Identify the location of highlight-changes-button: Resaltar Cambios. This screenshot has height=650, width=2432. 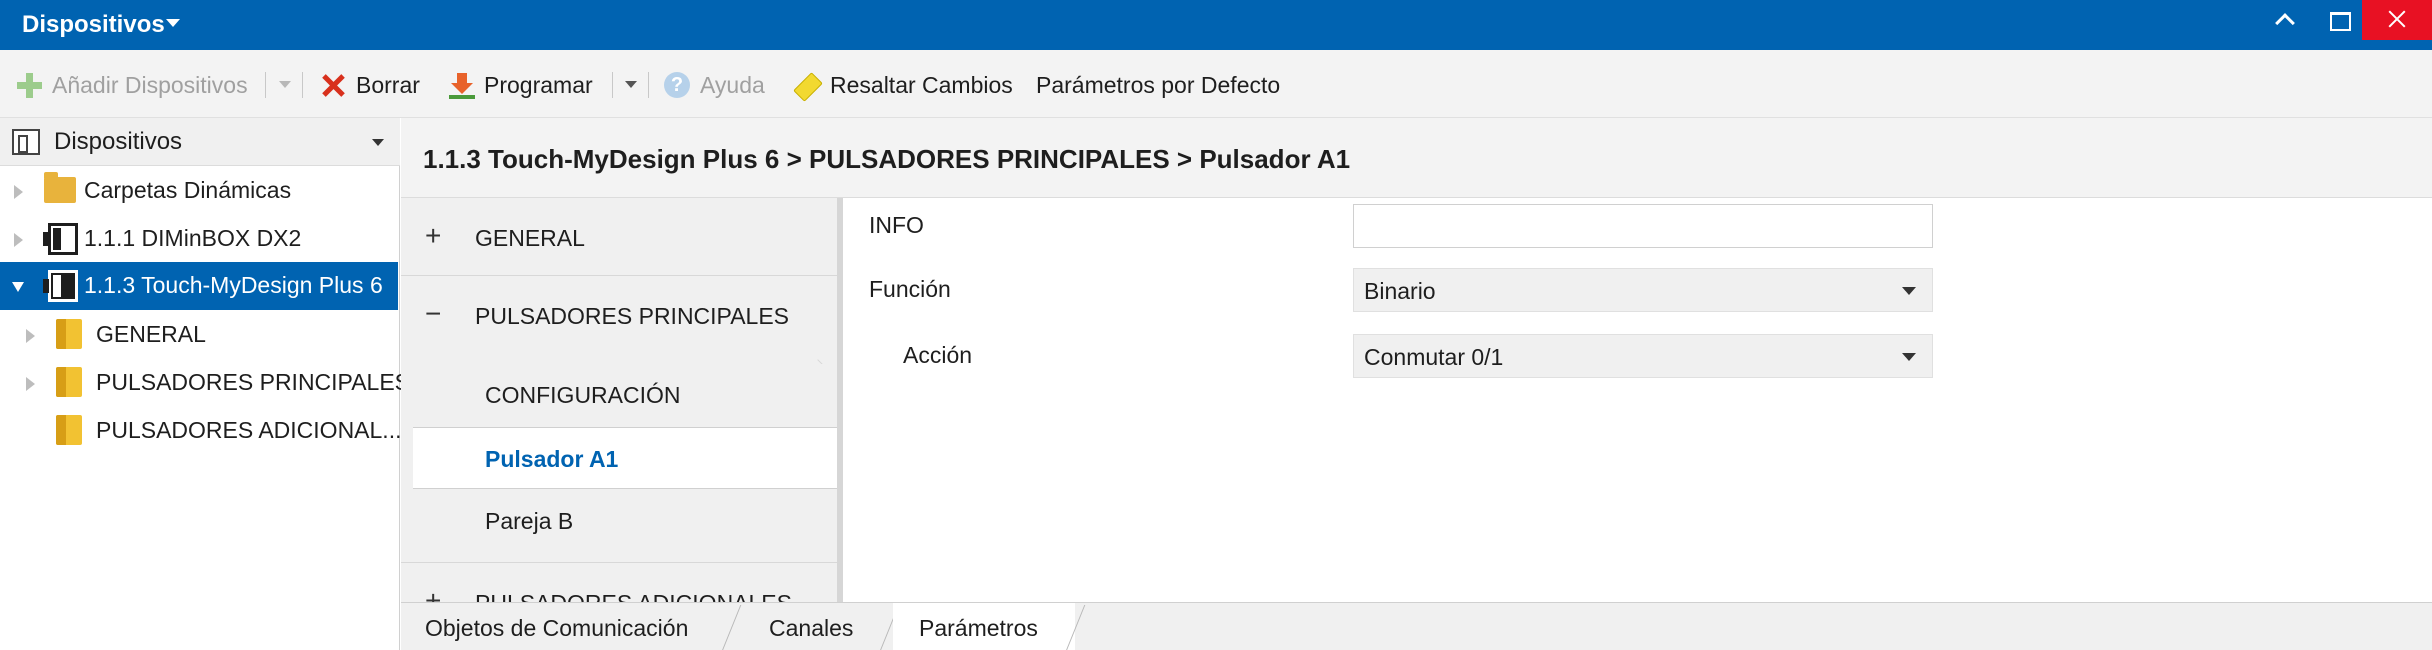
(903, 85).